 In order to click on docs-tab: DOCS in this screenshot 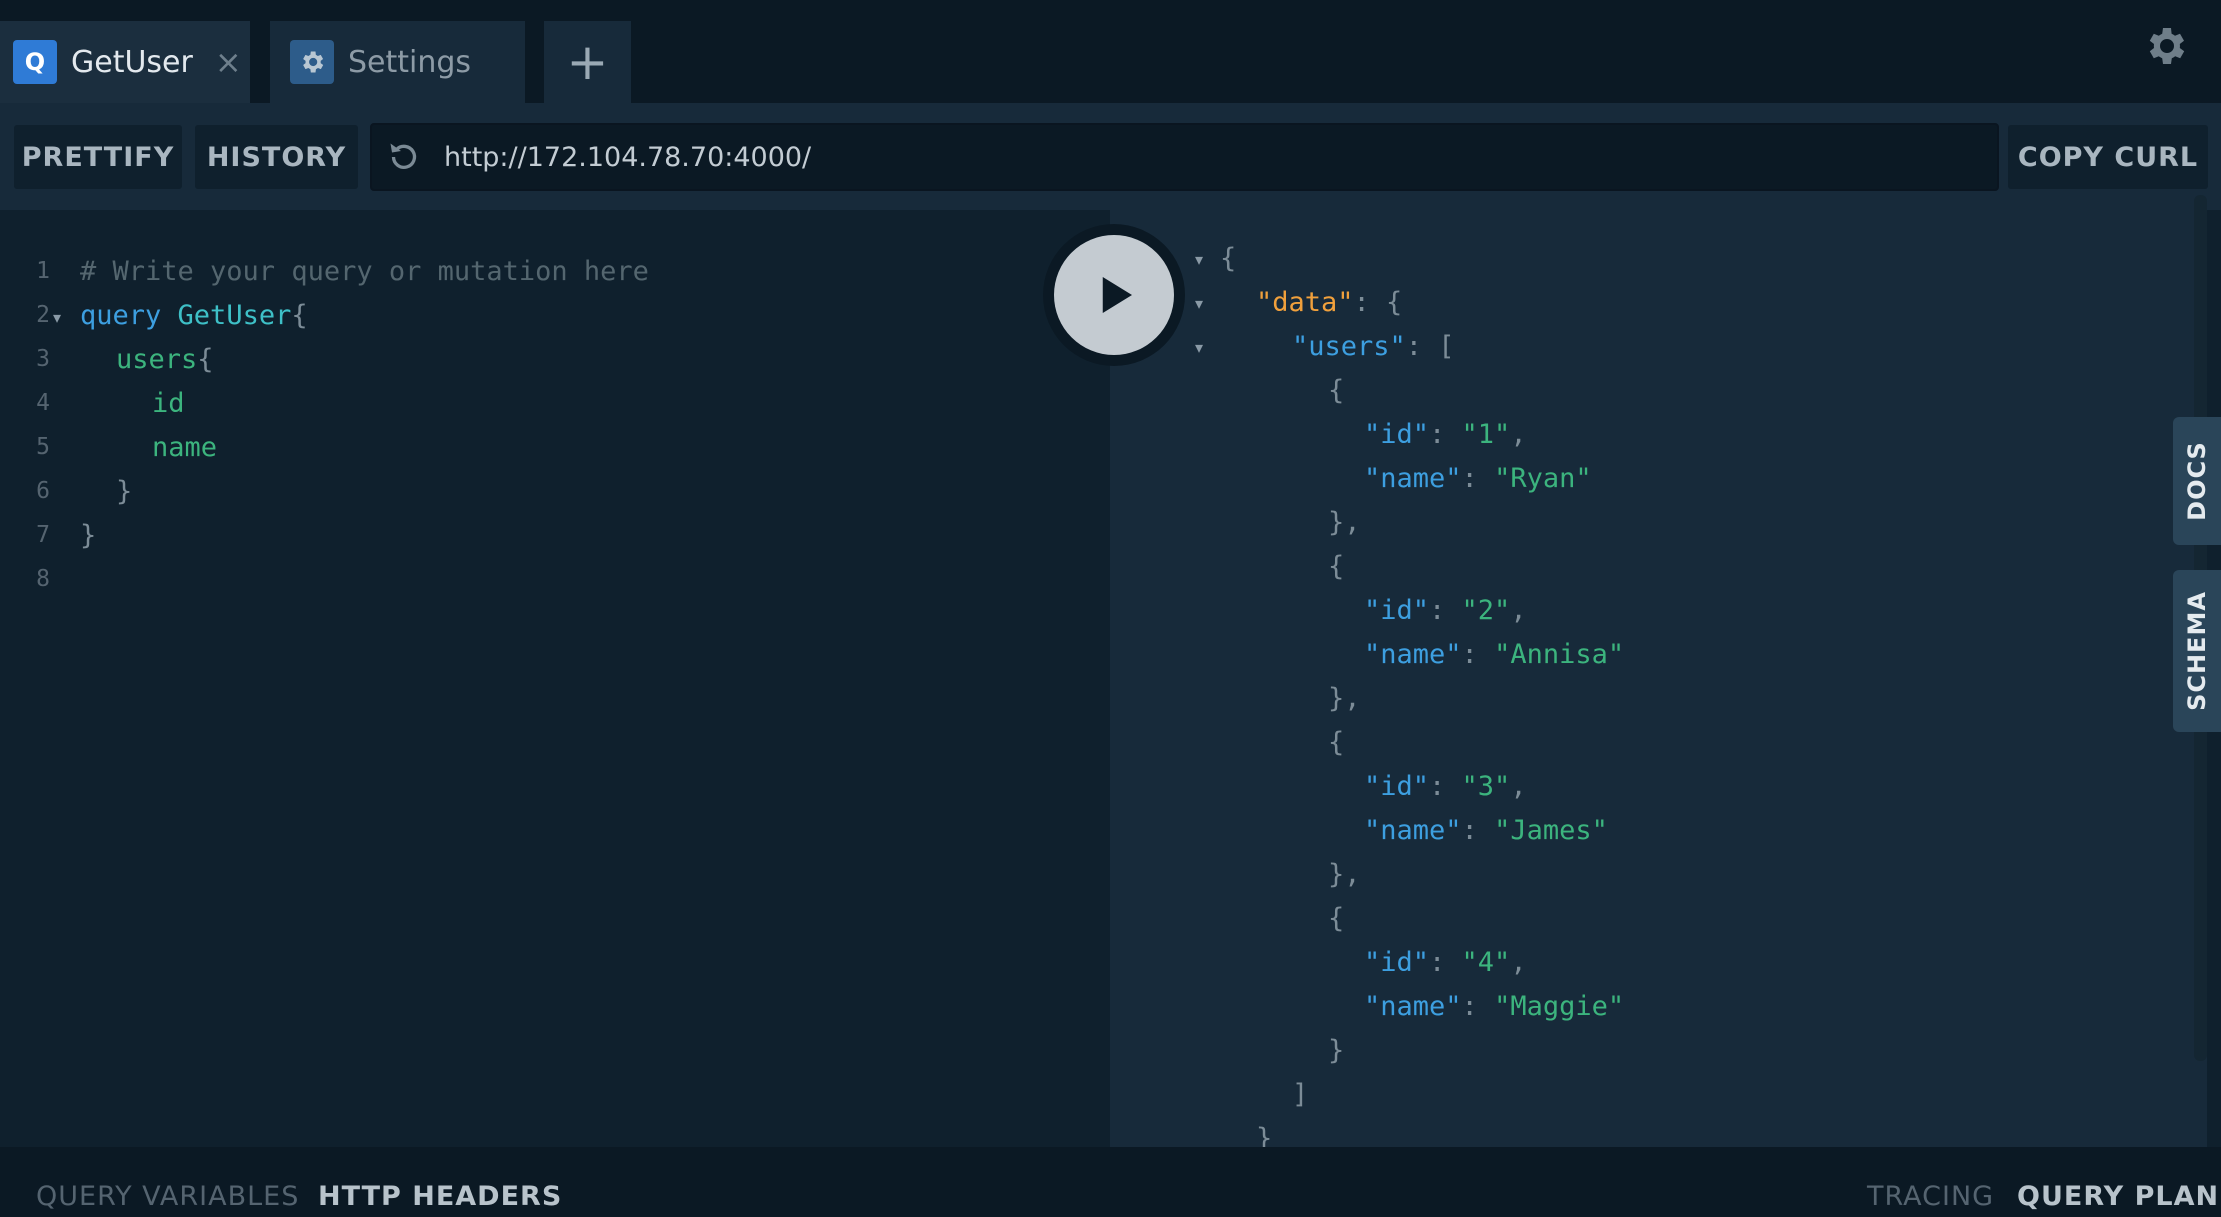, I will do `click(2197, 481)`.